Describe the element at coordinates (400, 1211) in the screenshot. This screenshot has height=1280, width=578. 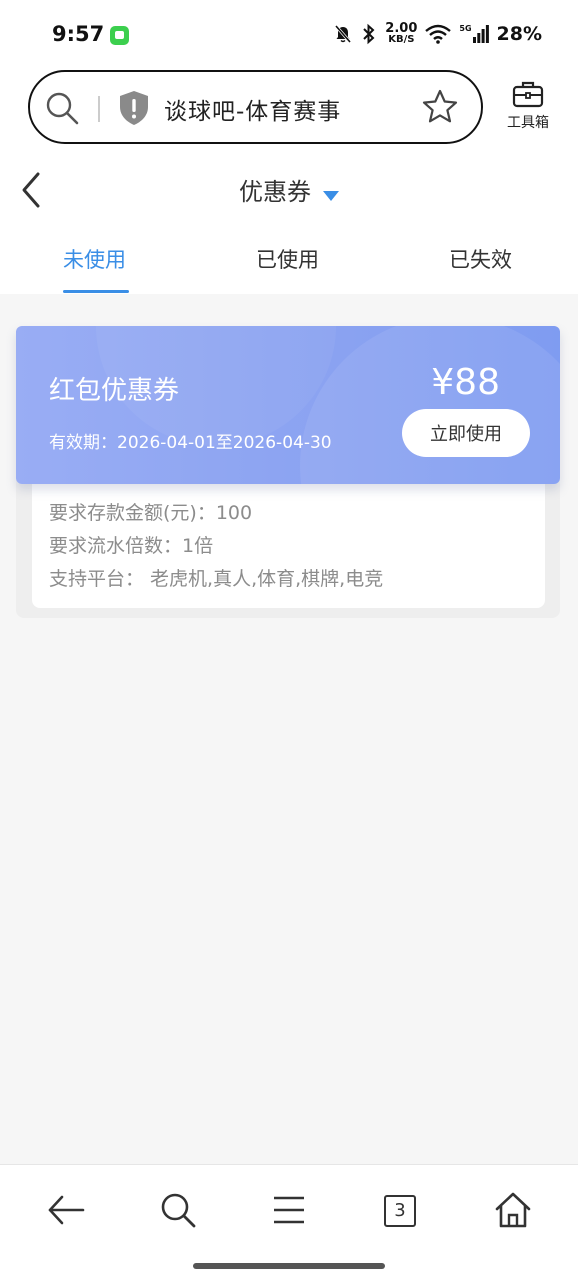
I see `open-tabs-count-button: 3` at that location.